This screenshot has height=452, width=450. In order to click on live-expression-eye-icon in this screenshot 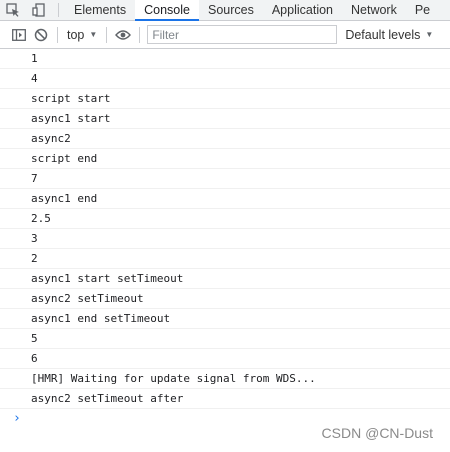, I will do `click(123, 35)`.